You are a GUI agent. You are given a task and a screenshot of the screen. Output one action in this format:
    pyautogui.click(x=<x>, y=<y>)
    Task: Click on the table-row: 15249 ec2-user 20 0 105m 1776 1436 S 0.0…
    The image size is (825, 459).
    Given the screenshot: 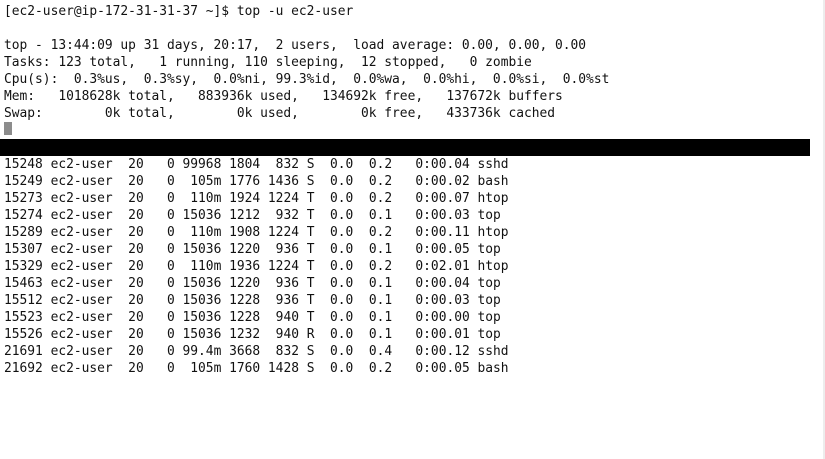 What is the action you would take?
    pyautogui.click(x=268, y=181)
    